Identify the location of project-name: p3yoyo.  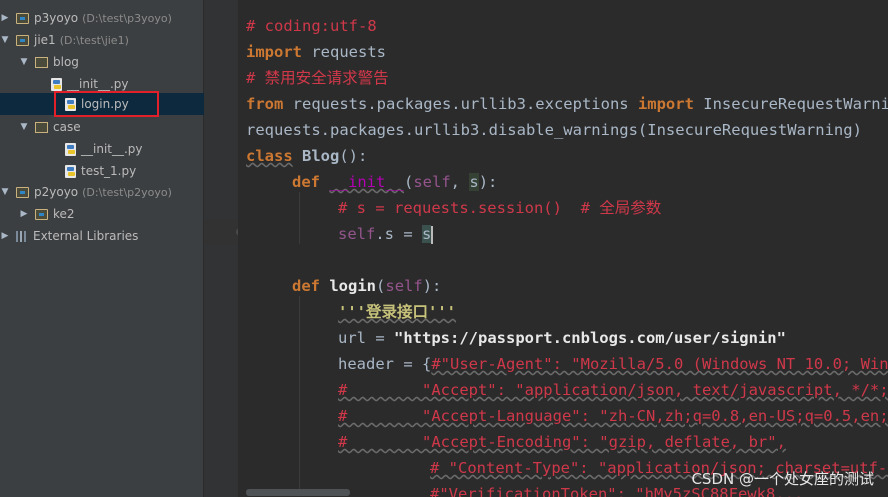
(56, 18).